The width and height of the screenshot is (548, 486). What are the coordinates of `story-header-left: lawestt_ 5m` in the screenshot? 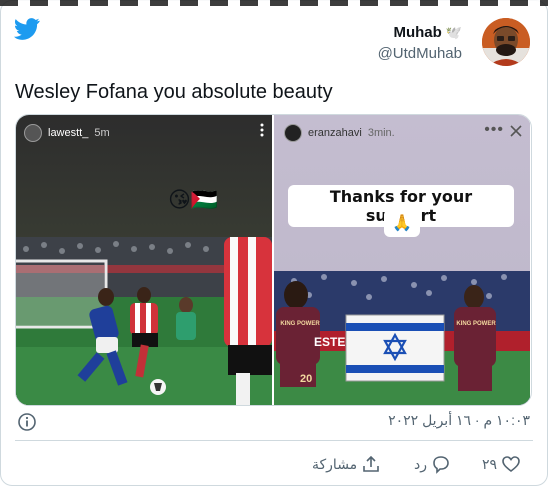 It's located at (67, 133).